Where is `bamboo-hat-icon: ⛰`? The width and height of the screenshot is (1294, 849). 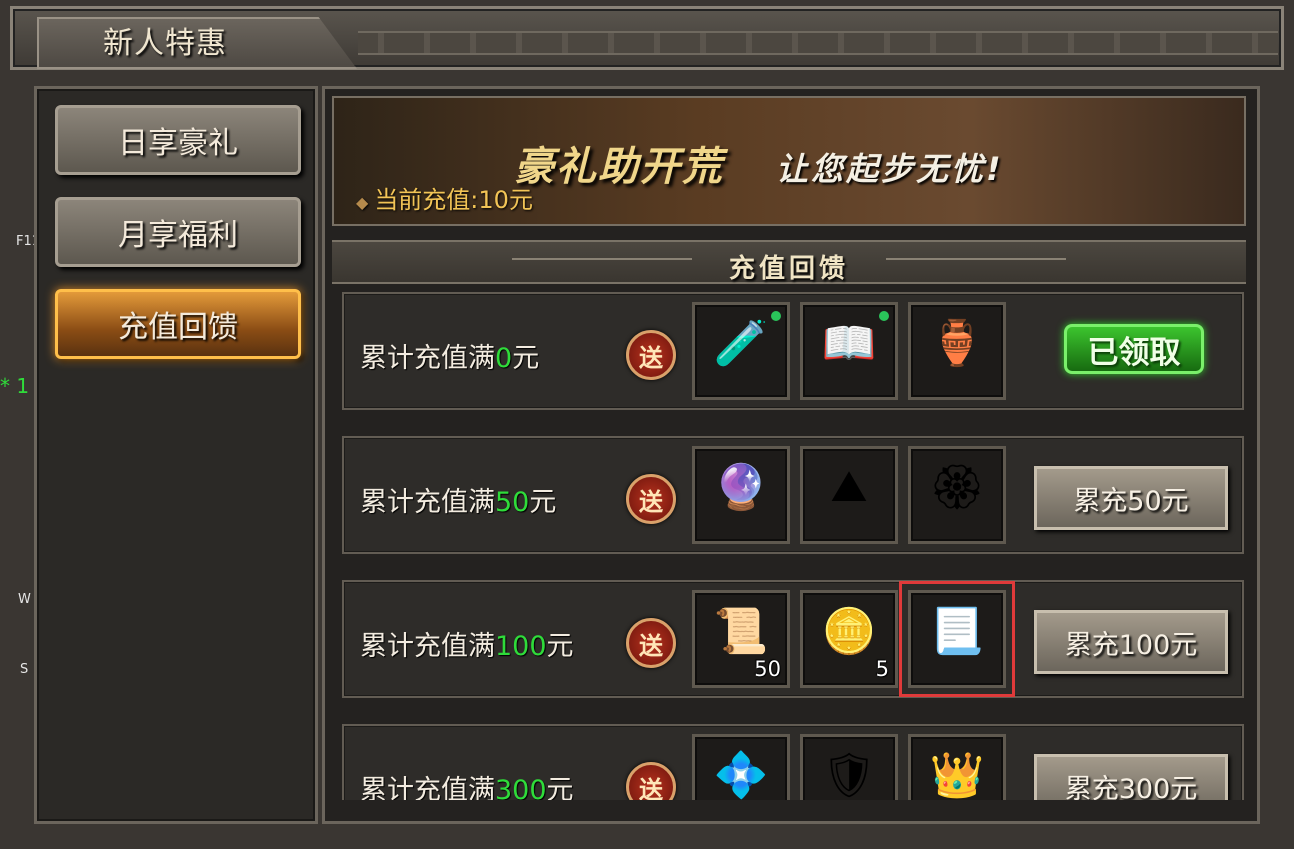 bamboo-hat-icon: ⛰ is located at coordinates (849, 486).